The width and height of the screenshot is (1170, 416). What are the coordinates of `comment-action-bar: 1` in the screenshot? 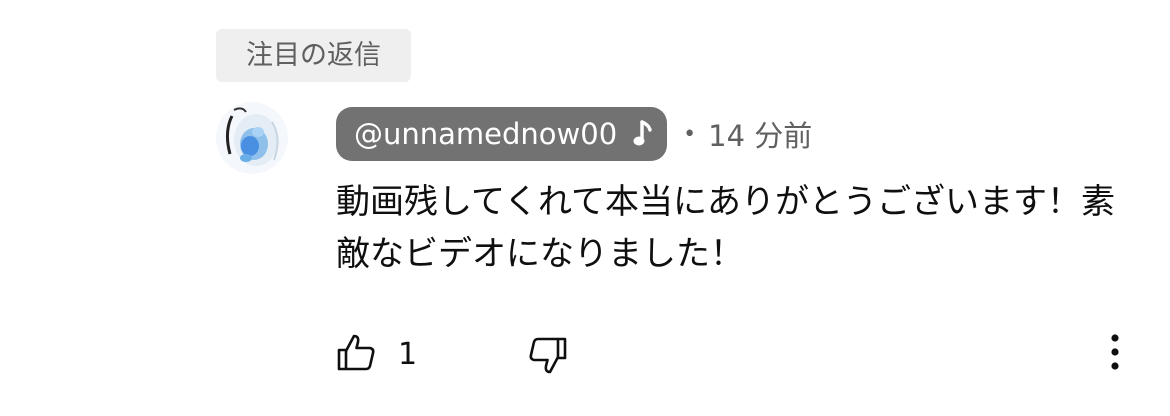 It's located at (736, 354).